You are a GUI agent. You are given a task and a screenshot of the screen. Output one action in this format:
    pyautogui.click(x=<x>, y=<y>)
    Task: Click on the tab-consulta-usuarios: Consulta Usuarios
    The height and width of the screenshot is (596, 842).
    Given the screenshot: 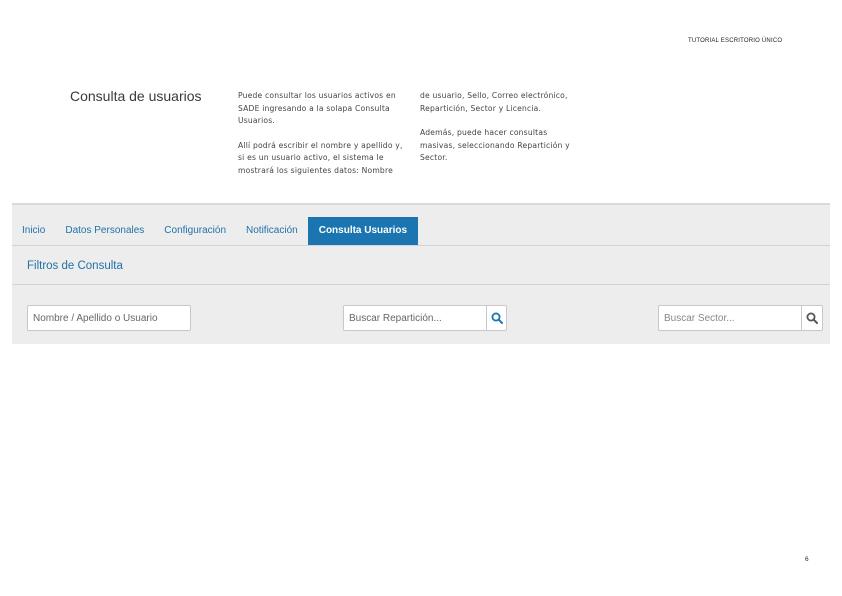 What is the action you would take?
    pyautogui.click(x=363, y=231)
    